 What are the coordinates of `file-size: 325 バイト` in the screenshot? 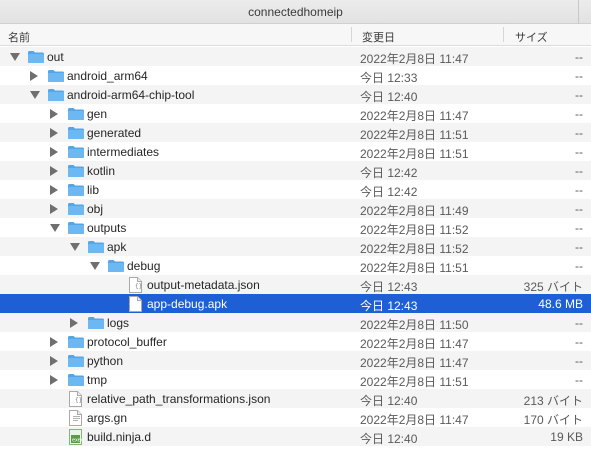 It's located at (553, 287).